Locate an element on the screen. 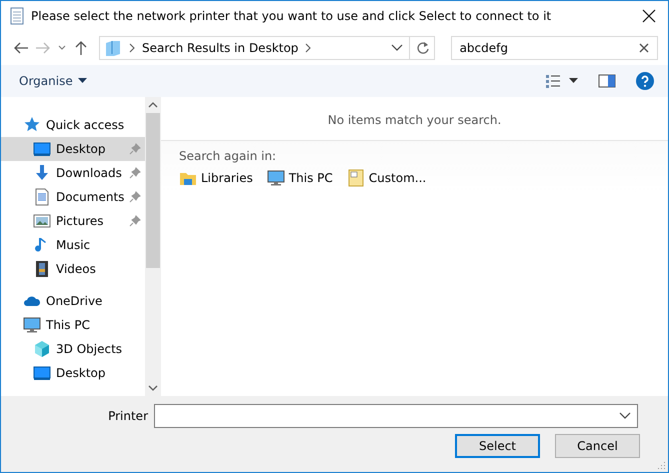  sidebar-item: This PC is located at coordinates (73, 325).